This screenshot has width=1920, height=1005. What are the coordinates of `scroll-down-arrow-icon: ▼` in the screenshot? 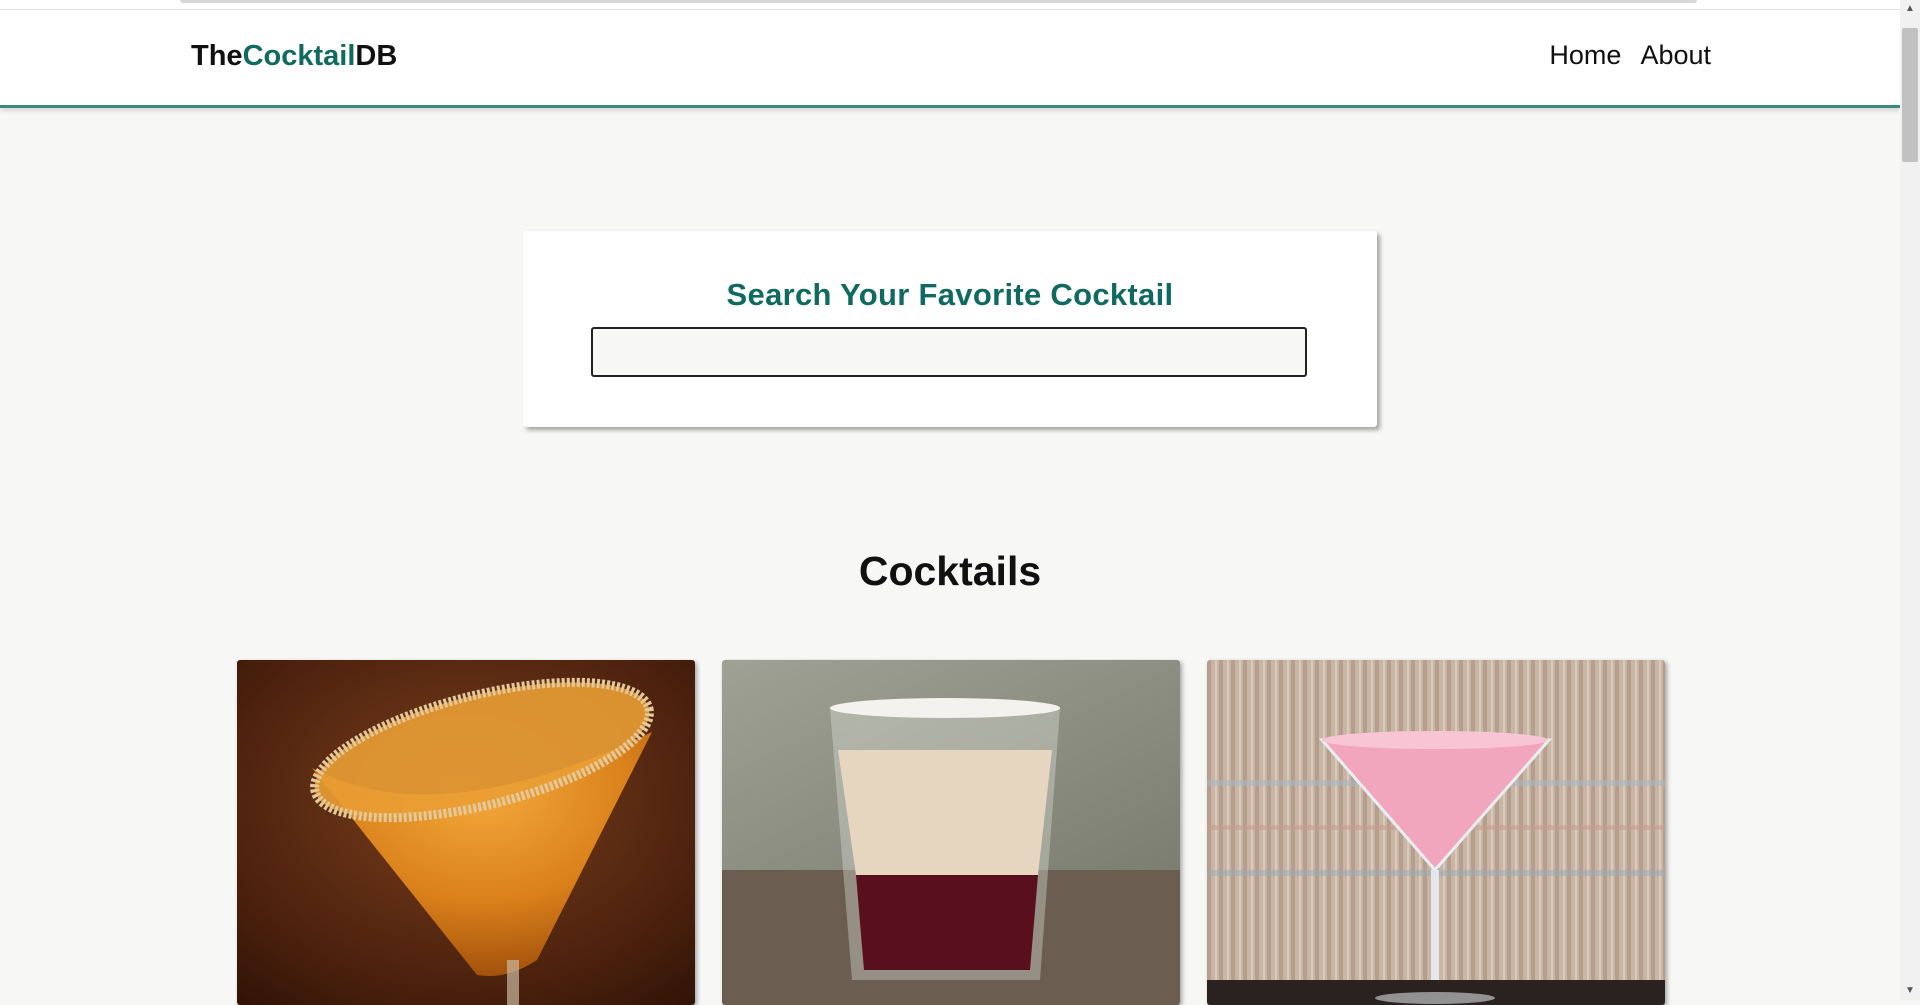 It's located at (1910, 991).